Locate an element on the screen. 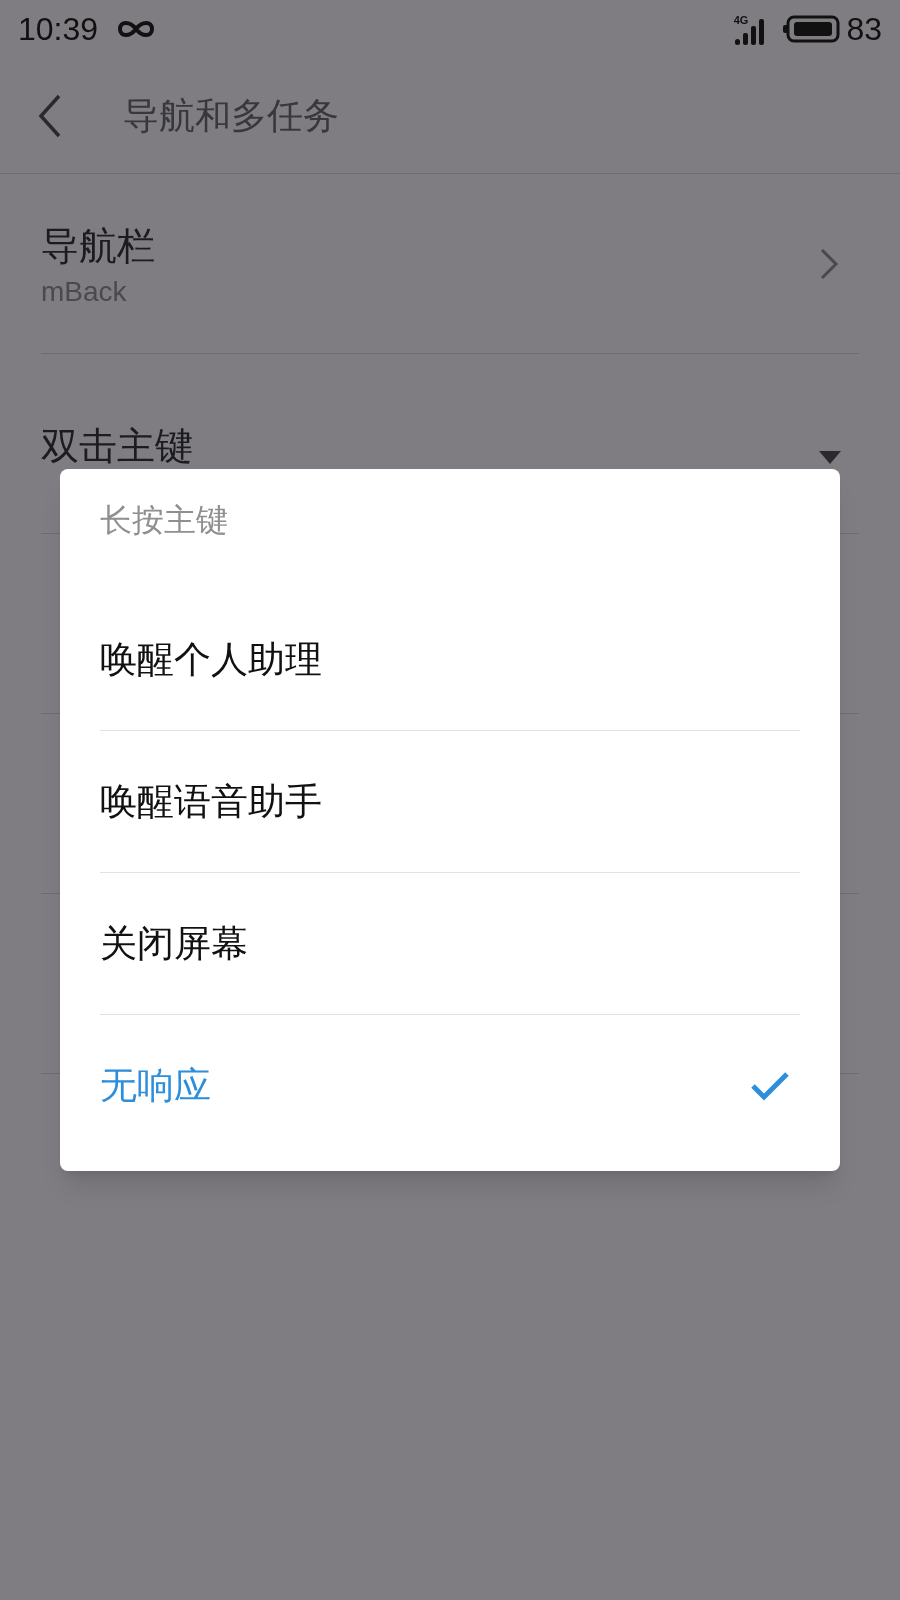 This screenshot has width=900, height=1600. battery-level: 83 is located at coordinates (864, 29).